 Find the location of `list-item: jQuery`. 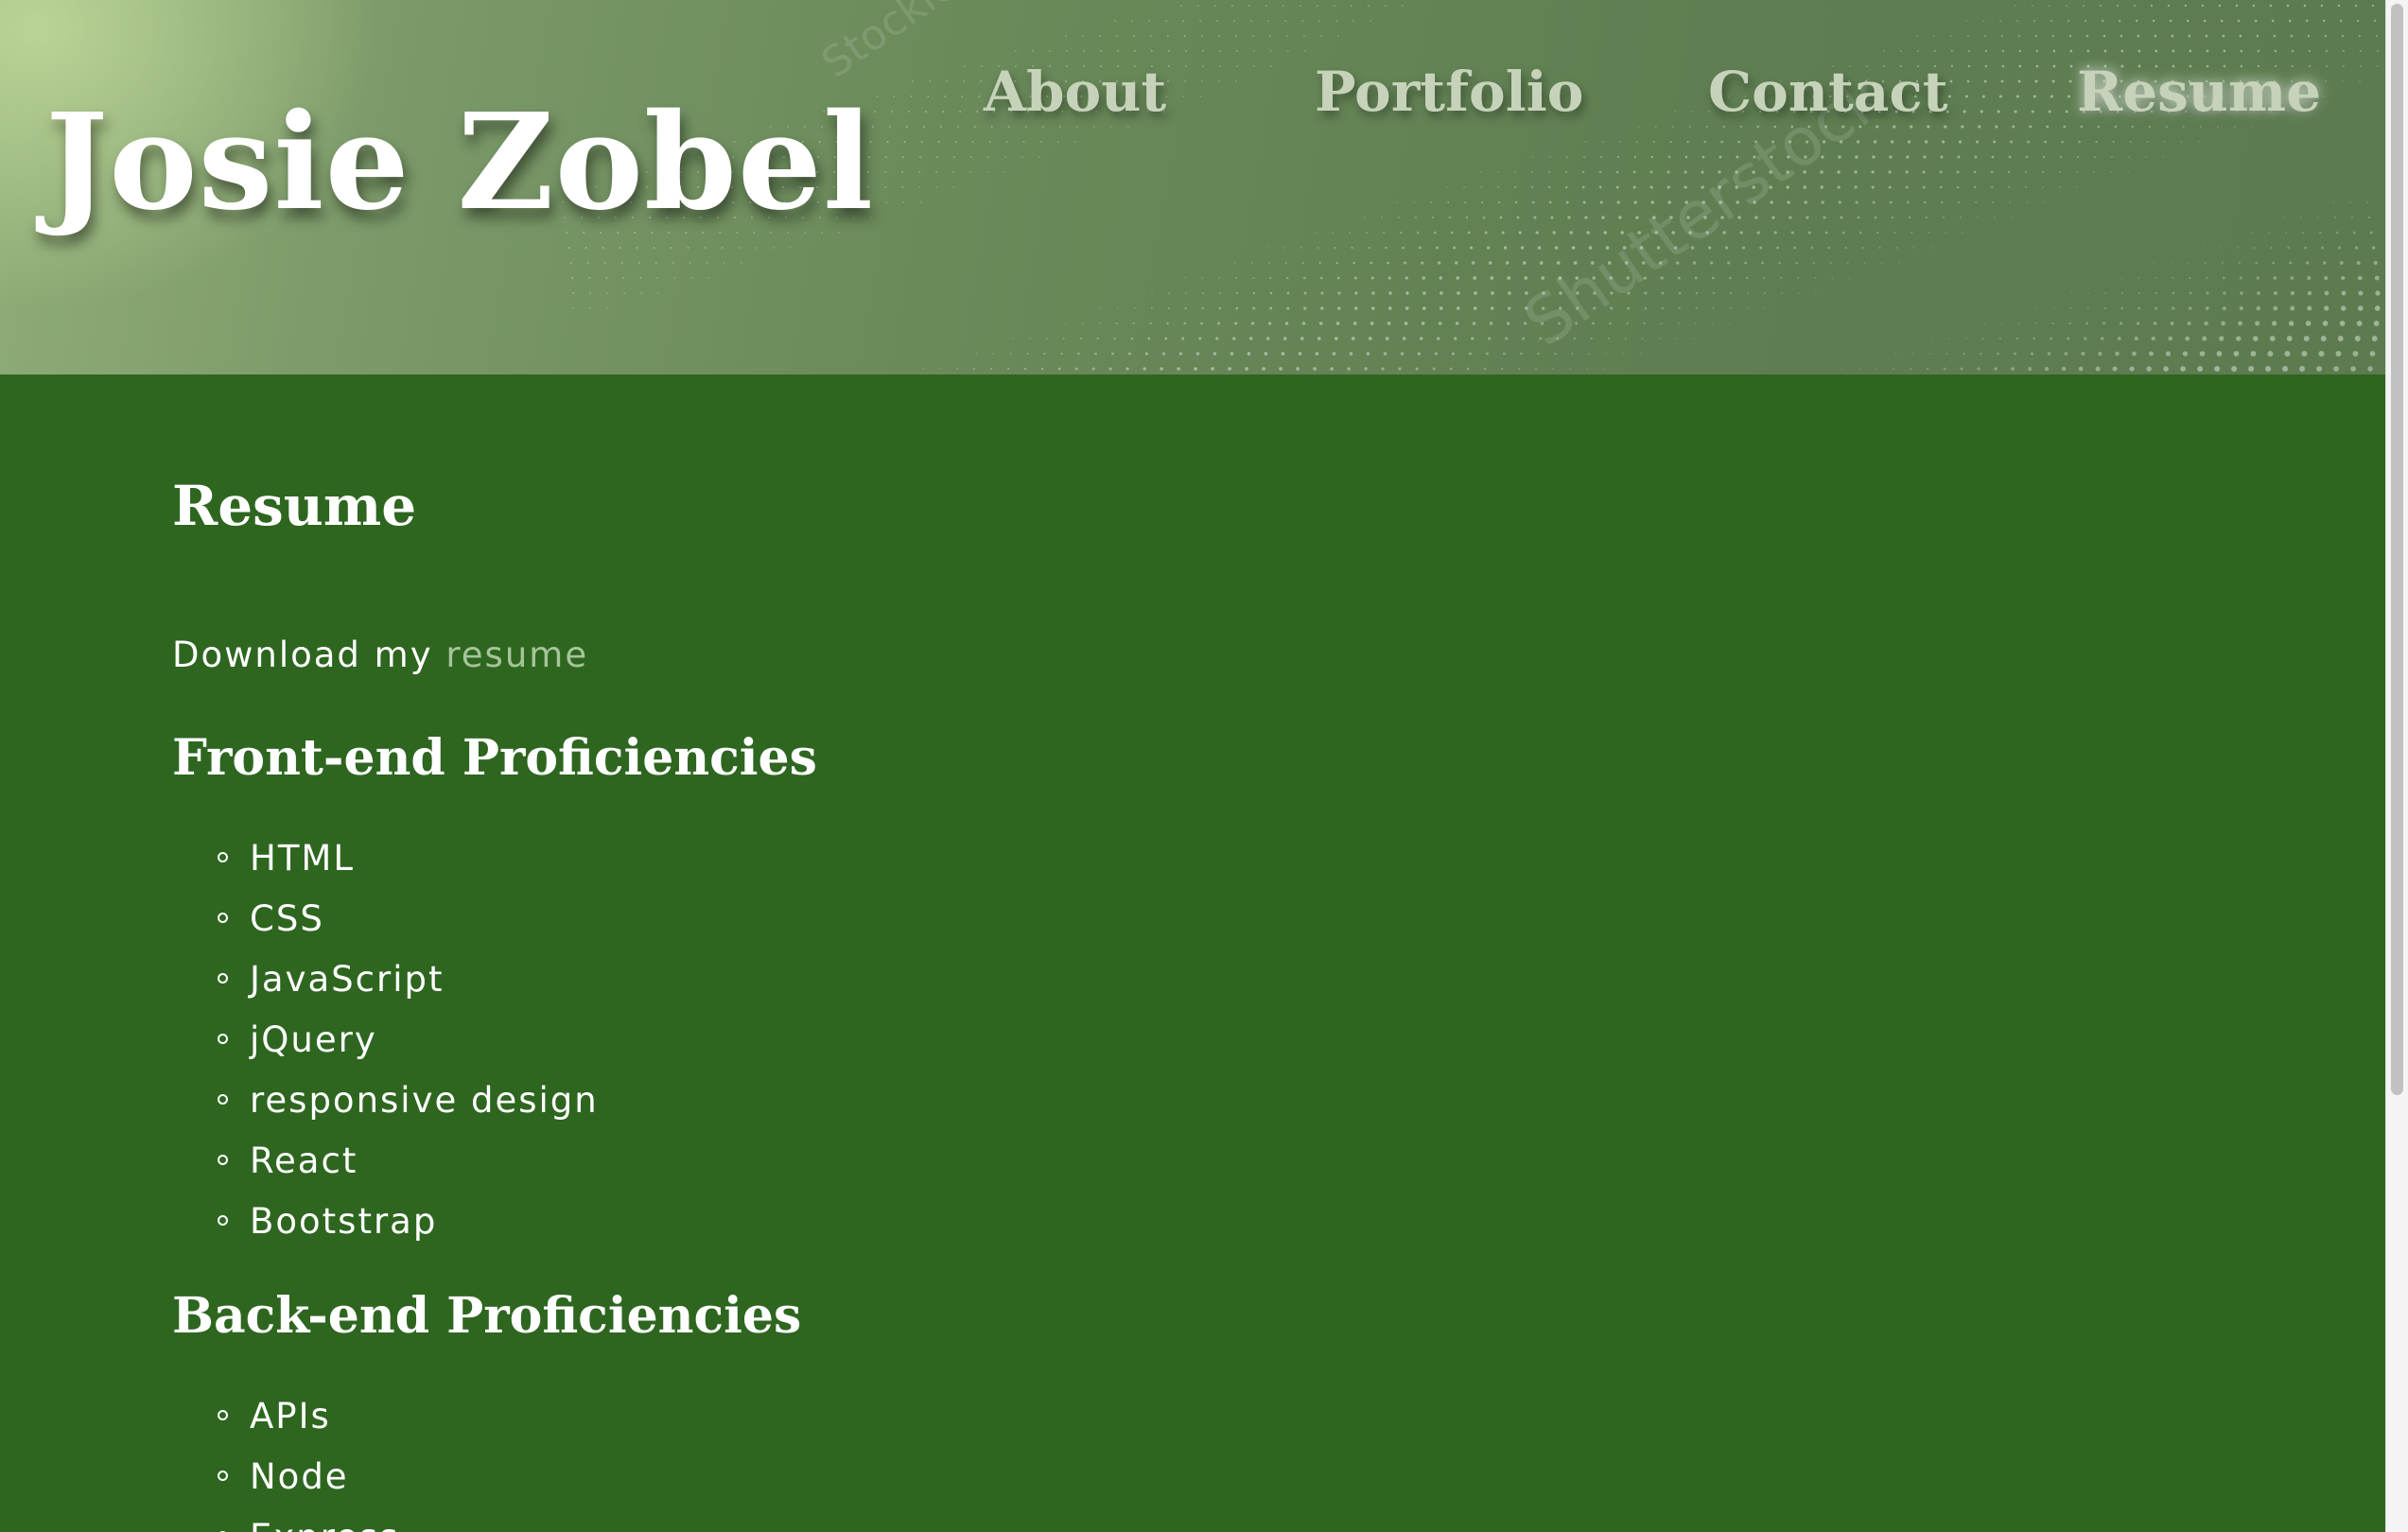

list-item: jQuery is located at coordinates (409, 1051).